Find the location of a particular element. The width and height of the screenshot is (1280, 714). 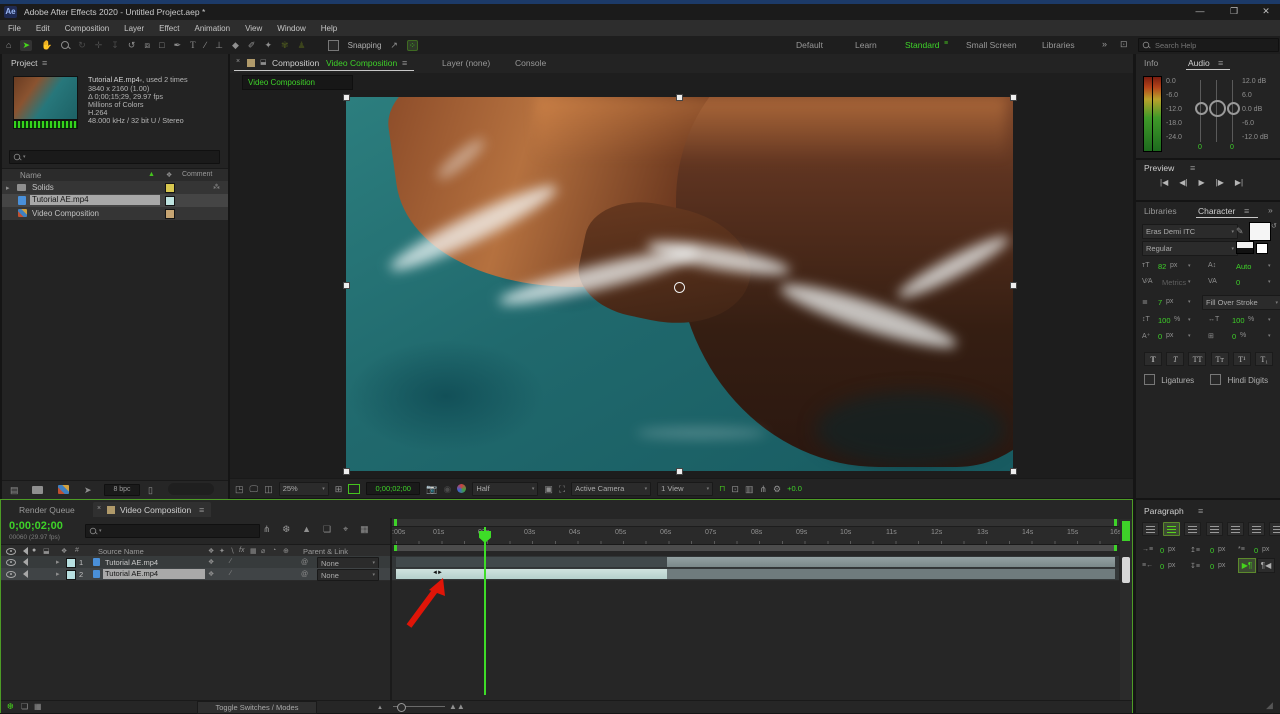

parent-pickwhip-icon: @ is located at coordinates (304, 563).